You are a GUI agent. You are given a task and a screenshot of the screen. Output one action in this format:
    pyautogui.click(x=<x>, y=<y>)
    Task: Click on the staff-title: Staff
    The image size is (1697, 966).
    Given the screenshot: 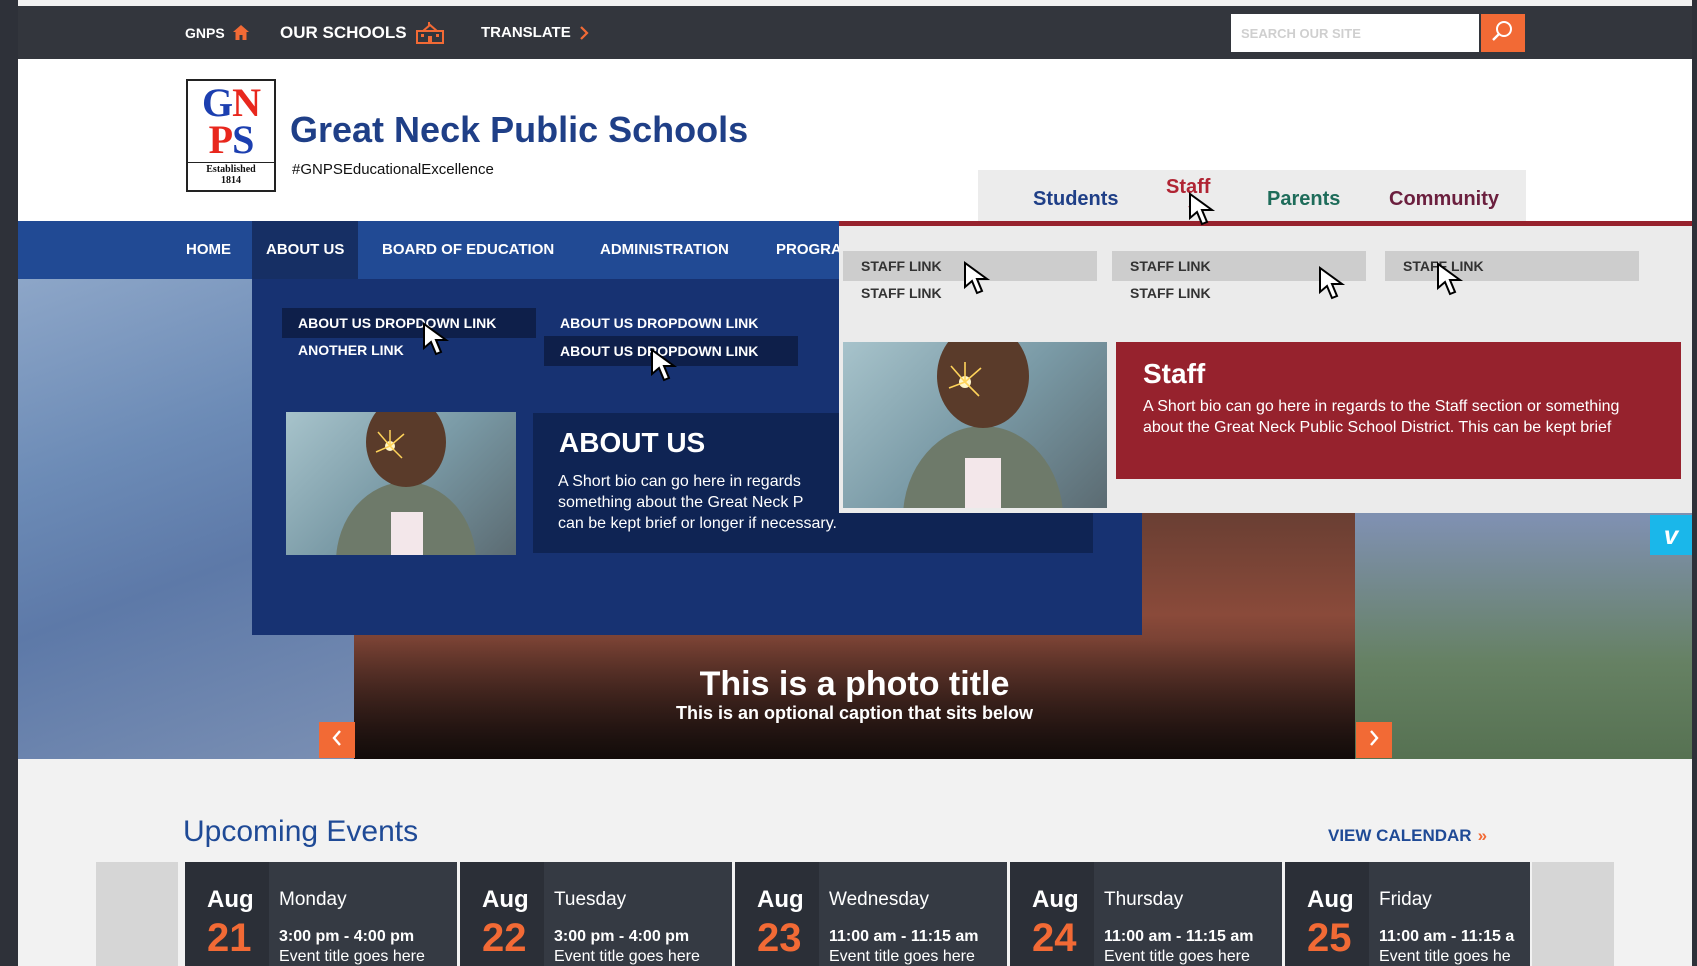 What is the action you would take?
    pyautogui.click(x=1174, y=373)
    